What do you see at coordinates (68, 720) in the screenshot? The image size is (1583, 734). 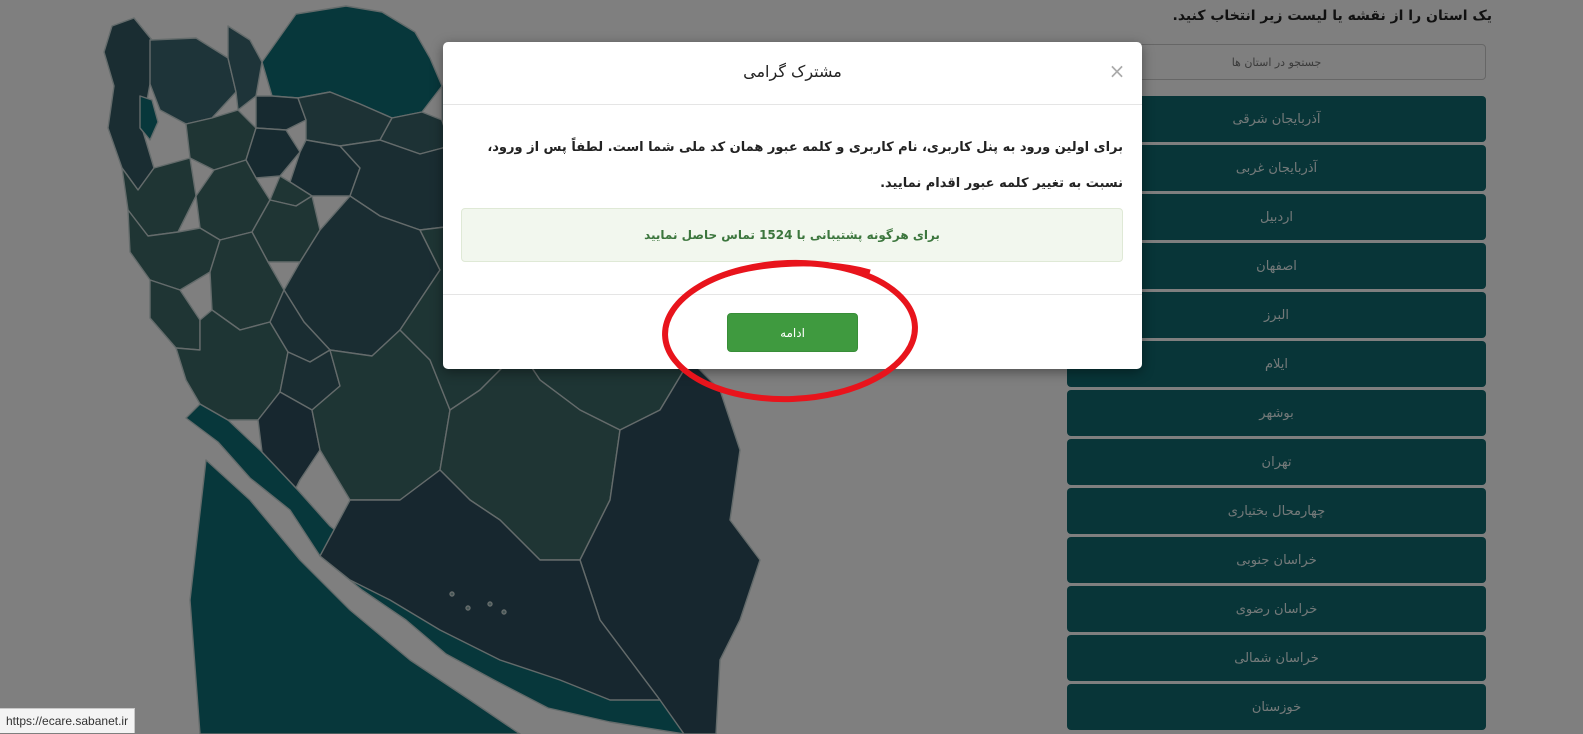 I see `status-url: https://ecare.sabanet.ir` at bounding box center [68, 720].